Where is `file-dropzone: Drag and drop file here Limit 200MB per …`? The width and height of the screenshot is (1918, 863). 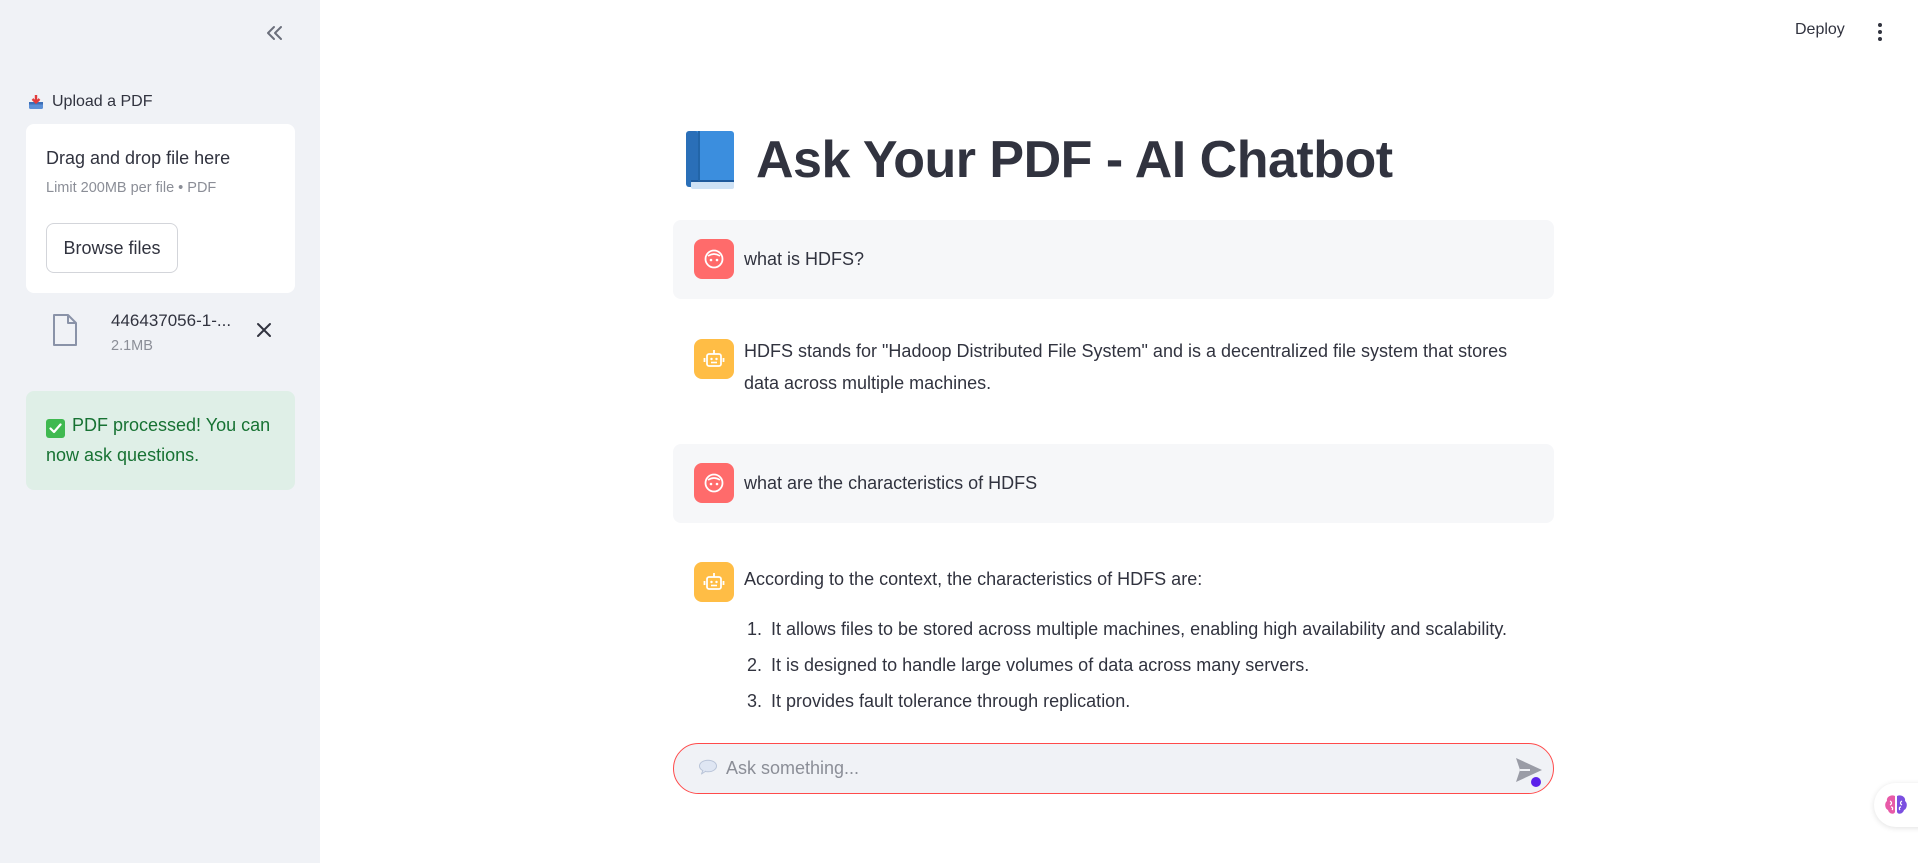 file-dropzone: Drag and drop file here Limit 200MB per … is located at coordinates (160, 208).